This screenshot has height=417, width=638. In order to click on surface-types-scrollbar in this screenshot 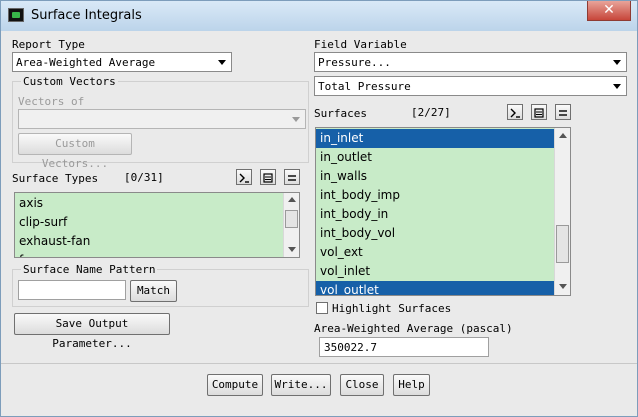, I will do `click(291, 225)`.